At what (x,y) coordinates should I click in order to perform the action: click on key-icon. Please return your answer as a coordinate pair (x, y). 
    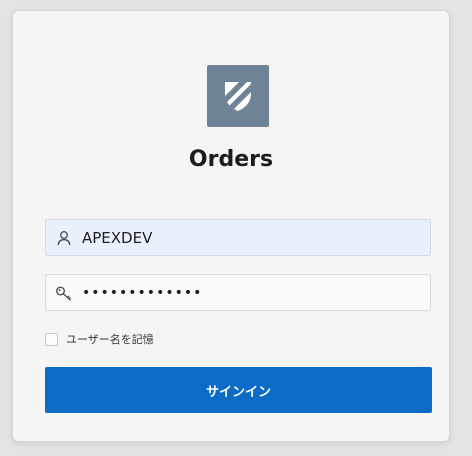
    Looking at the image, I should click on (64, 292).